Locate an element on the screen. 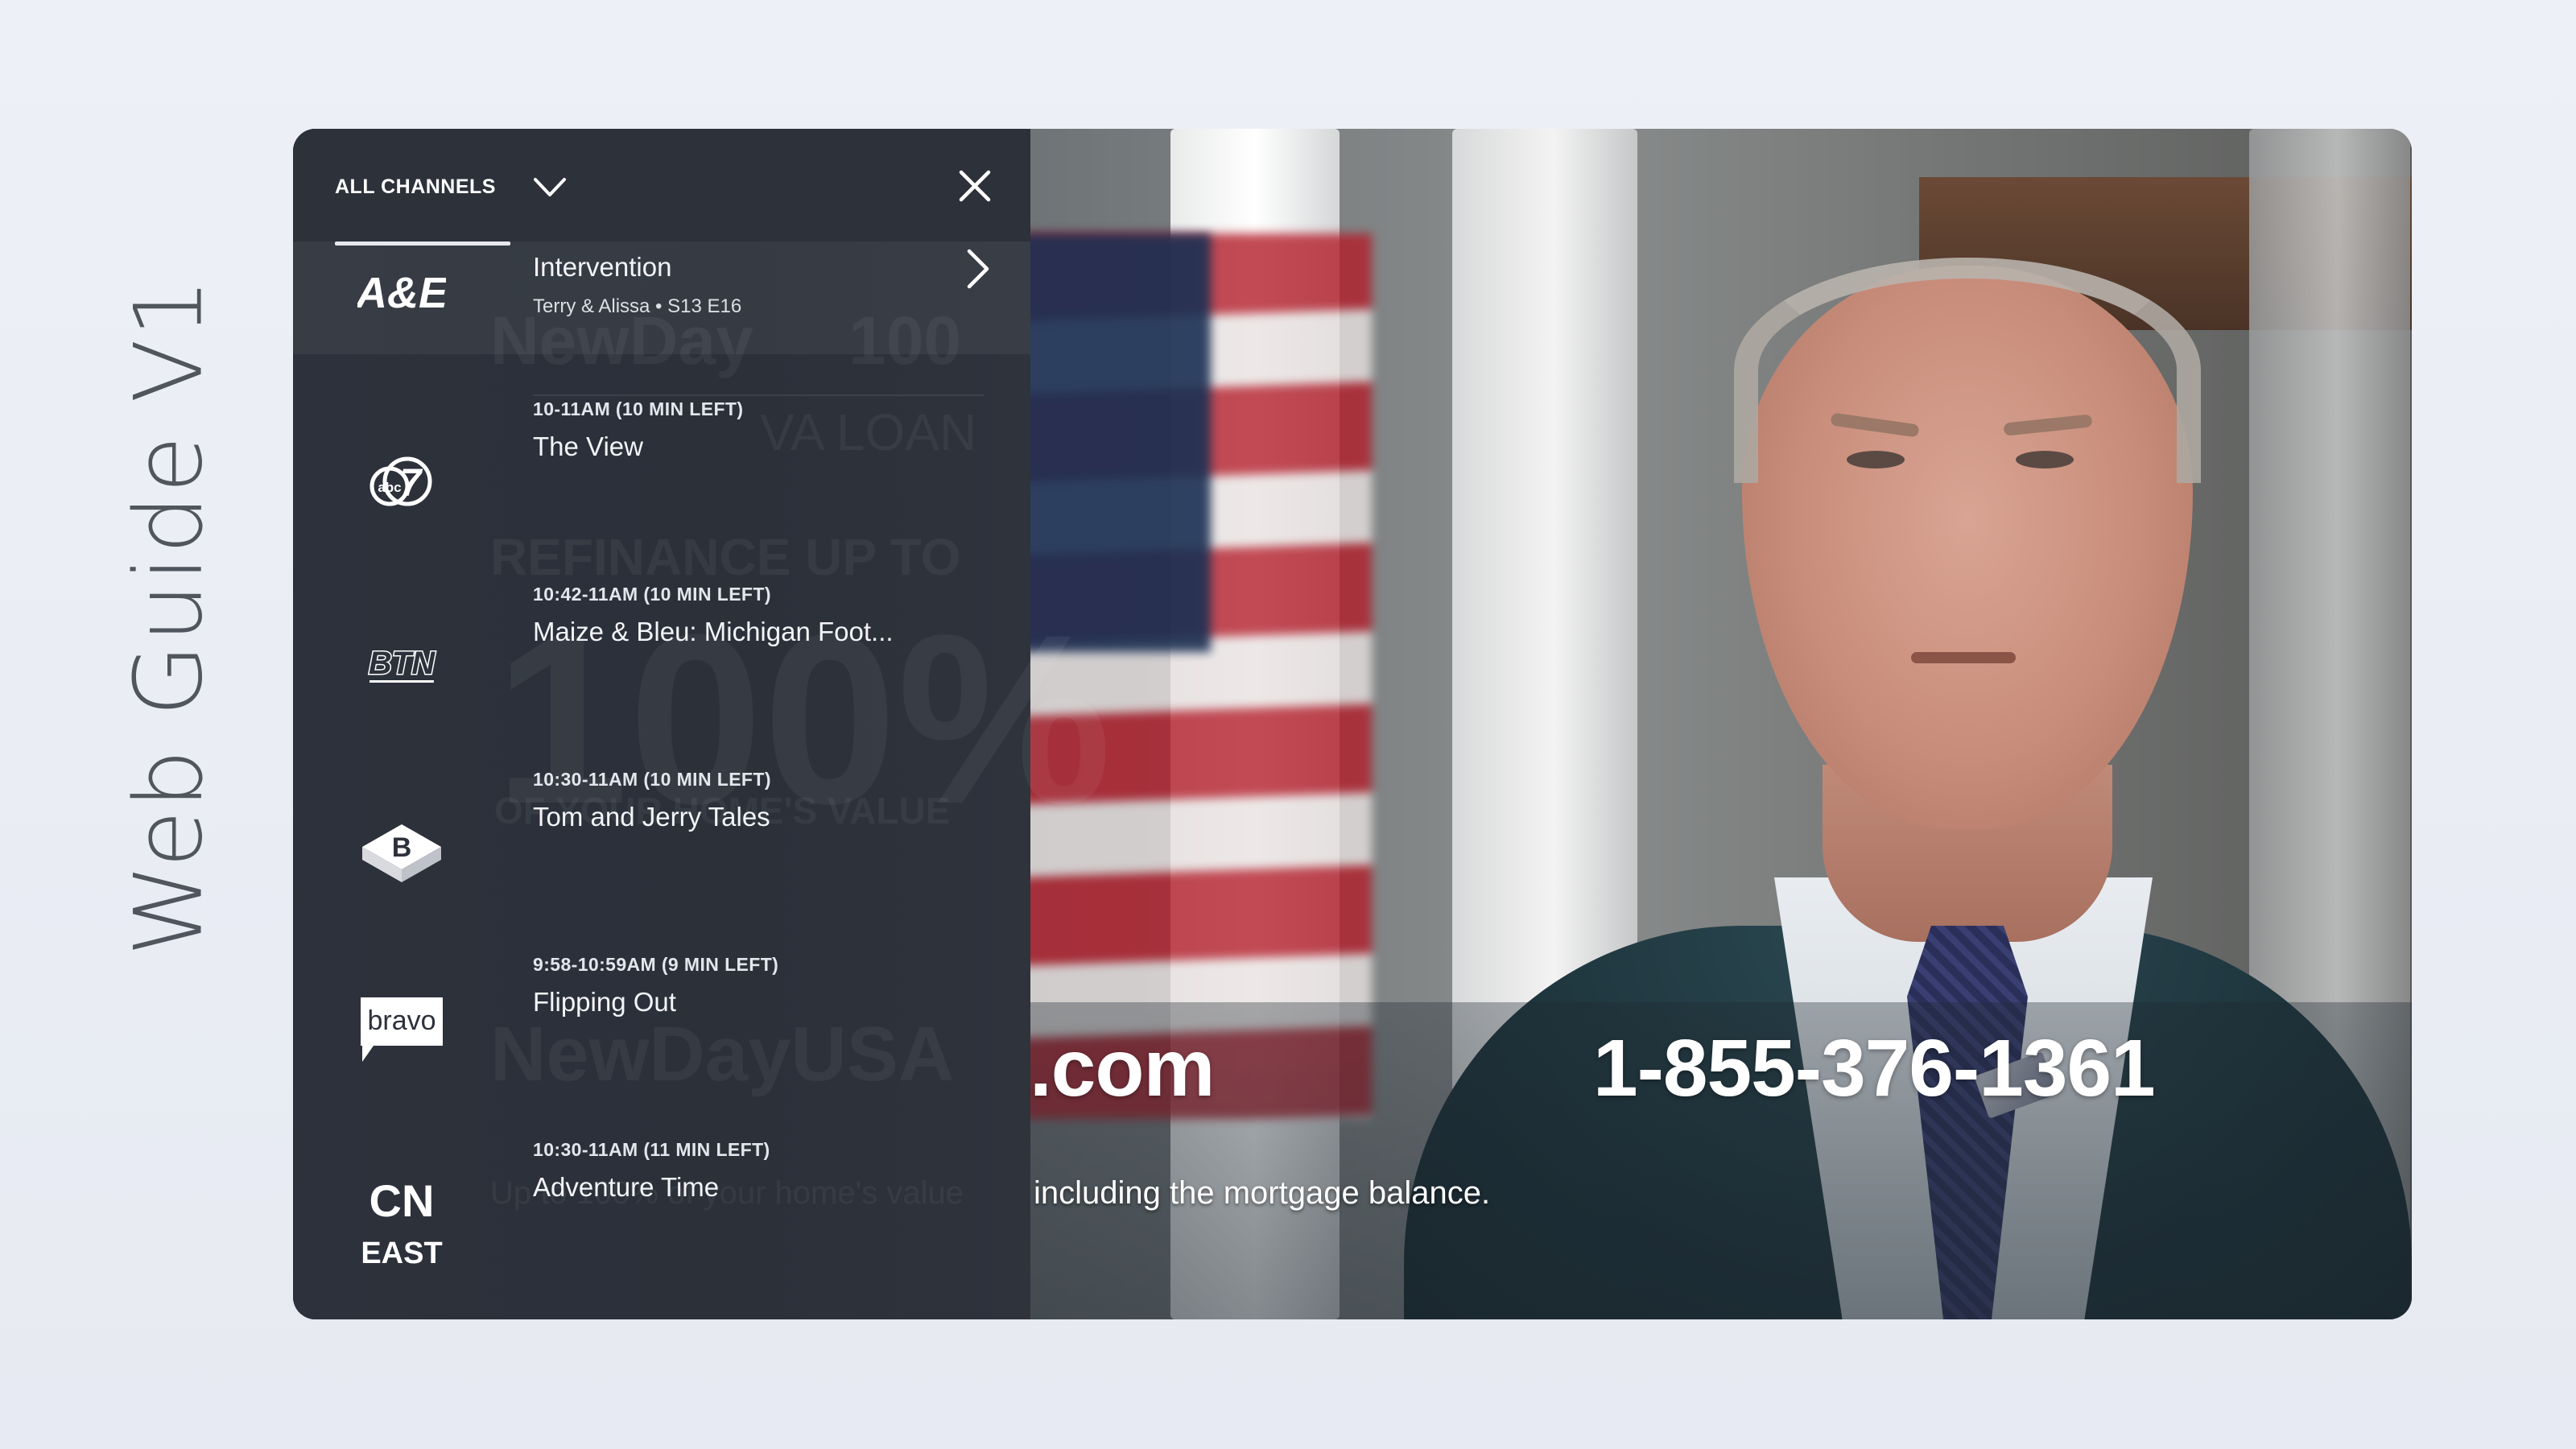 This screenshot has height=1449, width=2576. abc7-logo-icon: abc 7 is located at coordinates (400, 481).